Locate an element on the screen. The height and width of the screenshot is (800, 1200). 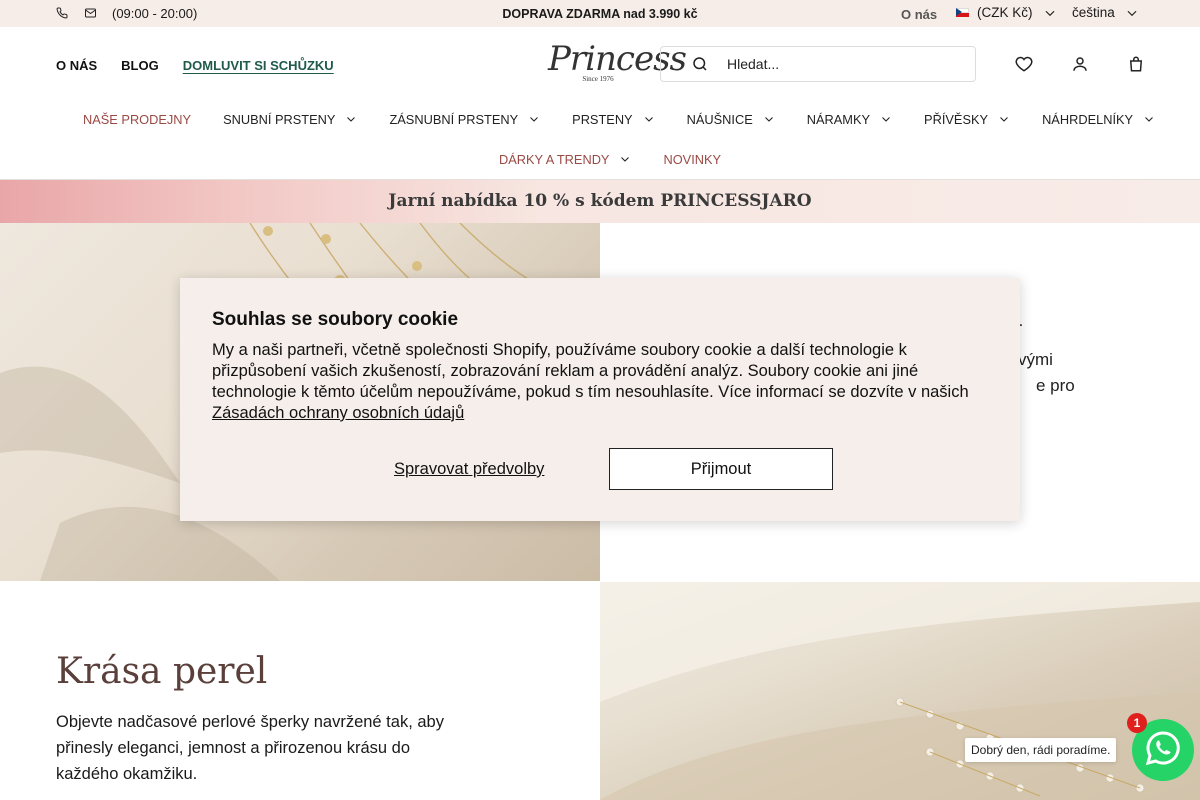
menu-item: DÁRKY A TRENDY is located at coordinates (565, 159).